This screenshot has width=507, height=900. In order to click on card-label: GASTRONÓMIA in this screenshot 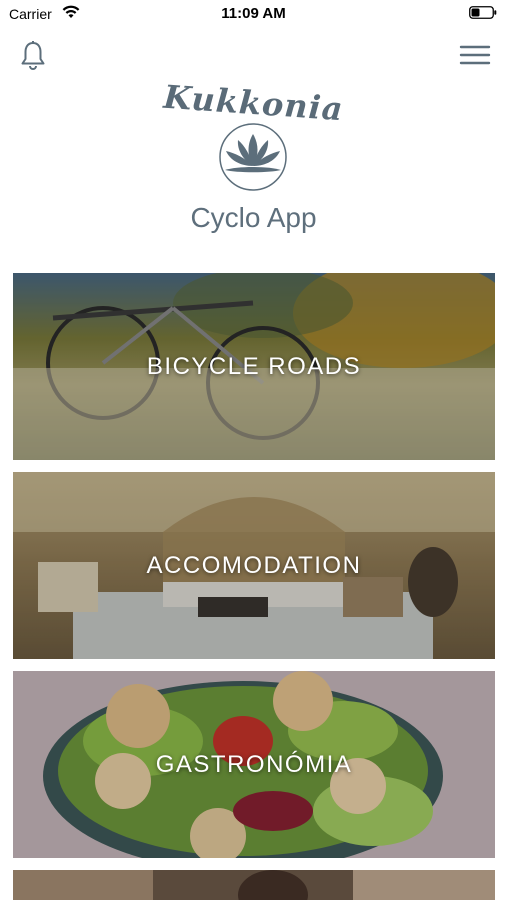, I will do `click(254, 764)`.